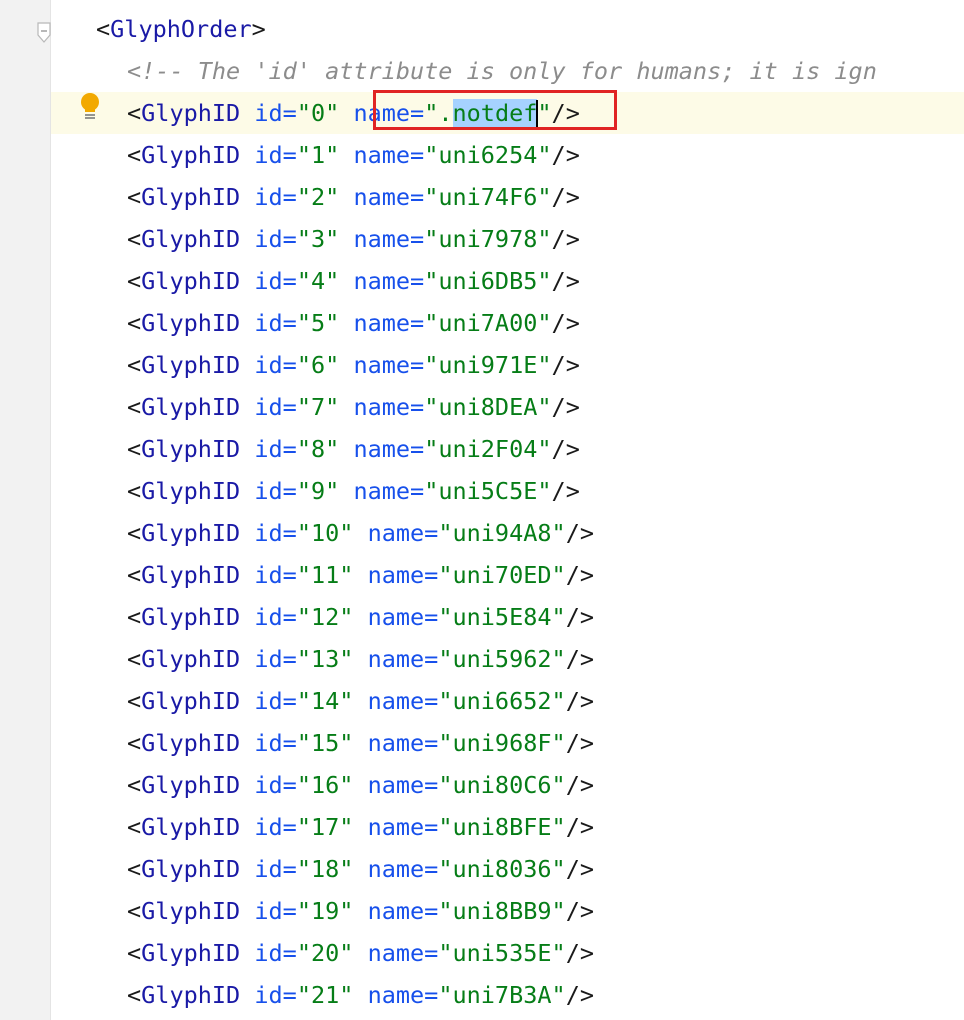  What do you see at coordinates (530, 197) in the screenshot?
I see `code-line-glyph: <GlyphID id="2" name="uni74F6"/>` at bounding box center [530, 197].